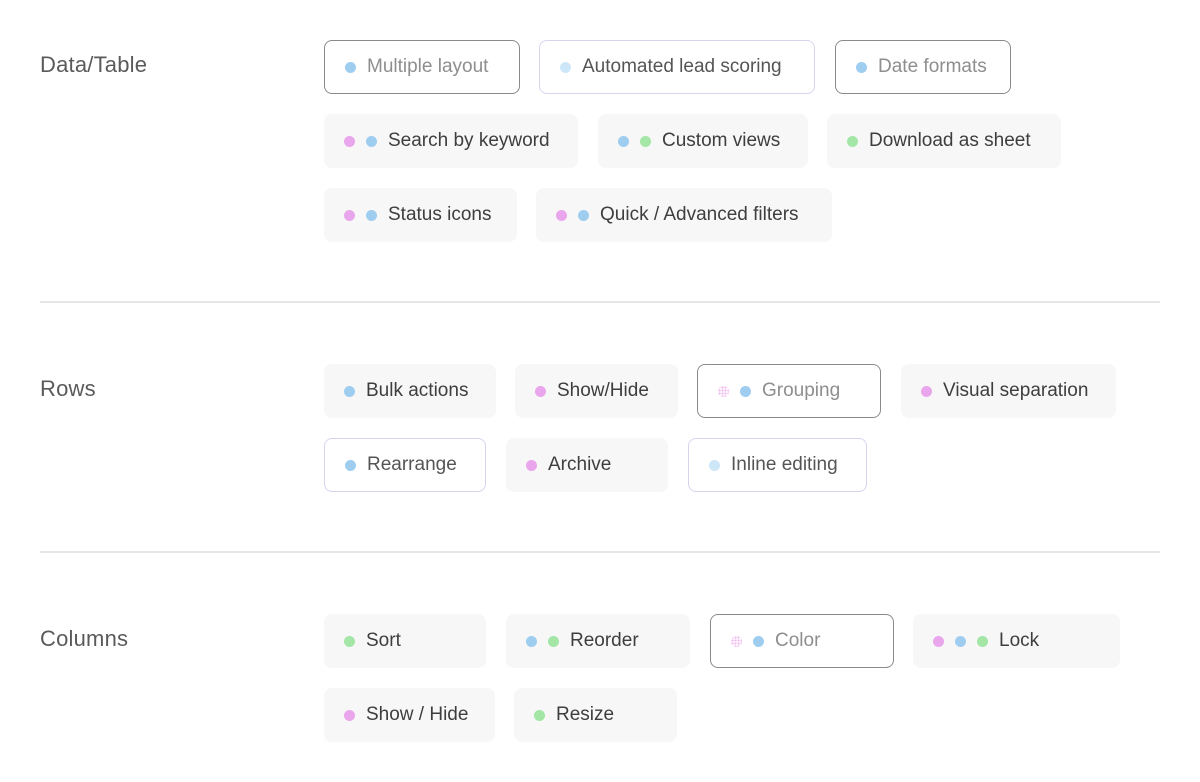 The width and height of the screenshot is (1200, 782). Describe the element at coordinates (469, 140) in the screenshot. I see `chip-label: Search by keyword` at that location.